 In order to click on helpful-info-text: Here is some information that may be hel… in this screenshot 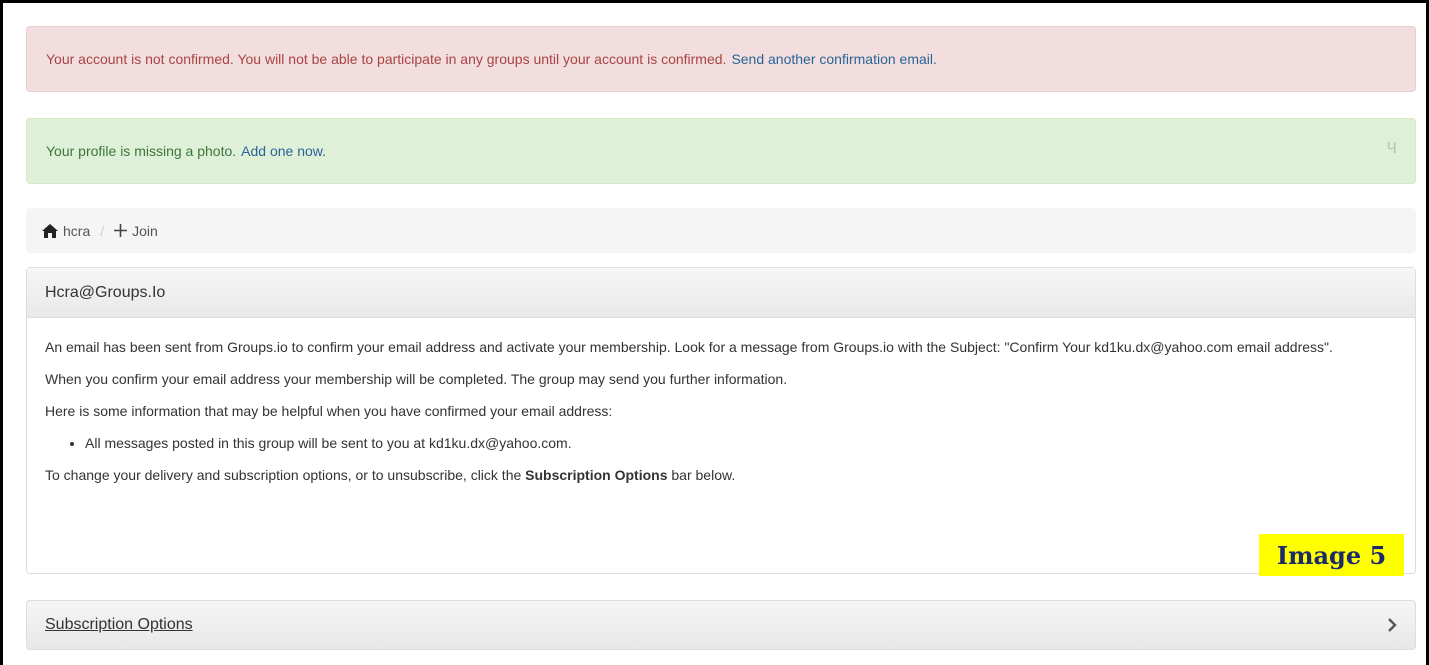, I will do `click(329, 411)`.